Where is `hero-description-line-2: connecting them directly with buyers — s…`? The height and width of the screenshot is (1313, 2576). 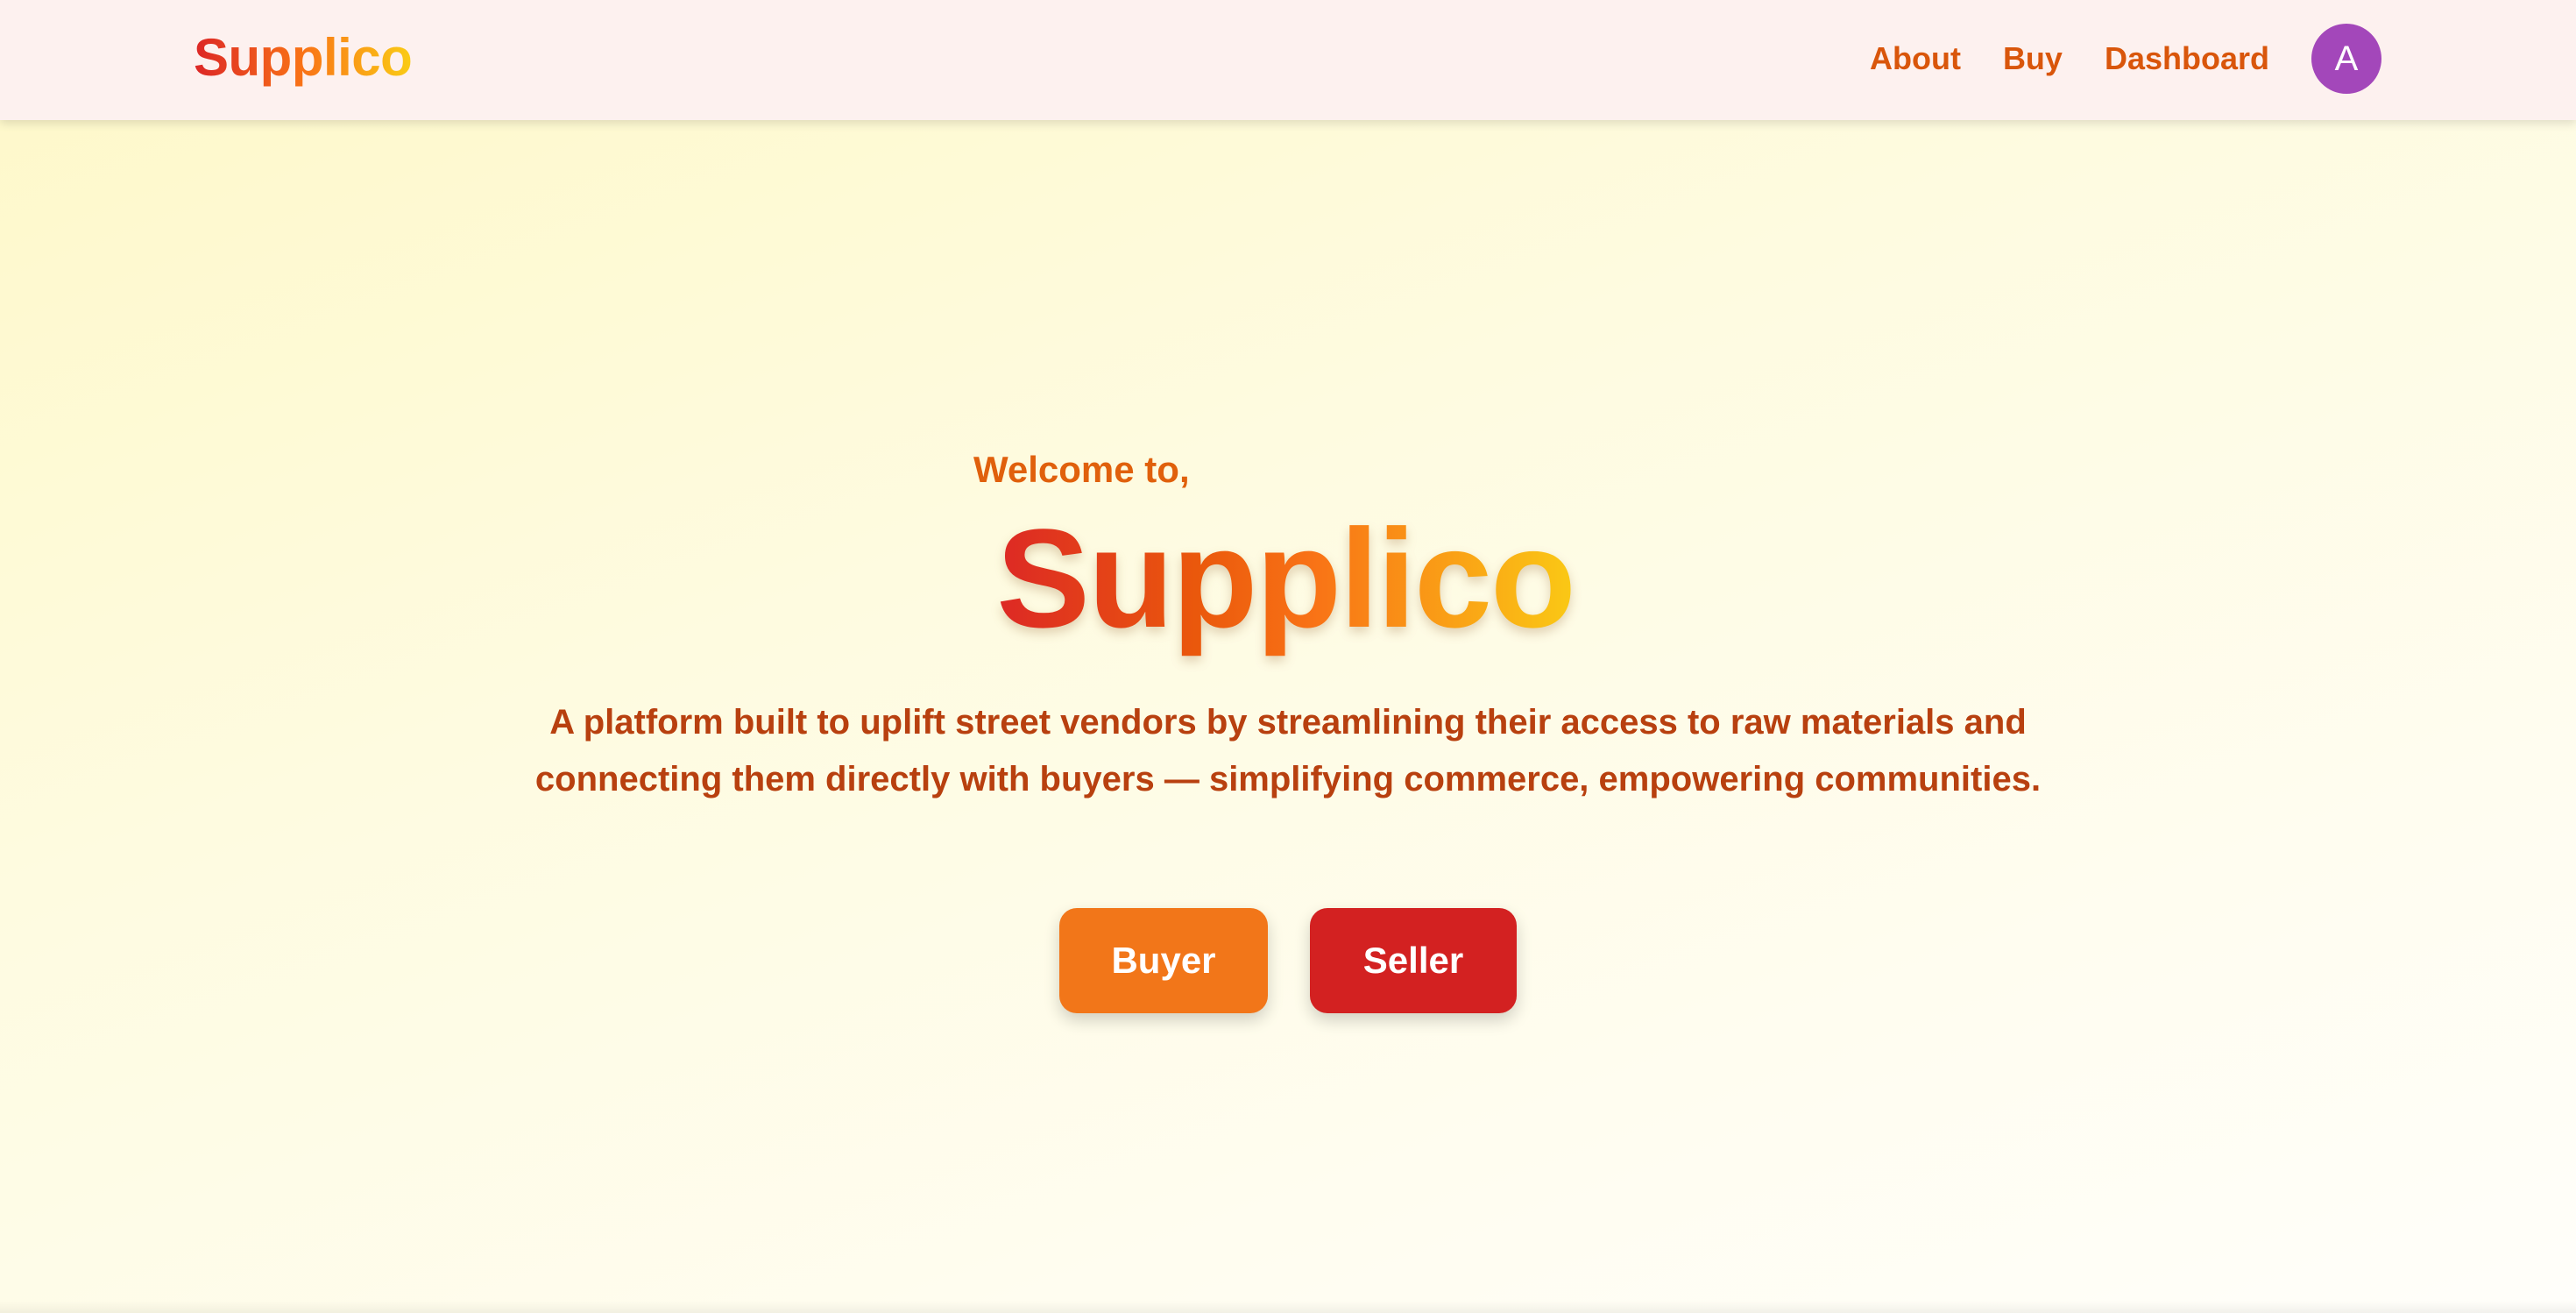 hero-description-line-2: connecting them directly with buyers — s… is located at coordinates (1288, 779).